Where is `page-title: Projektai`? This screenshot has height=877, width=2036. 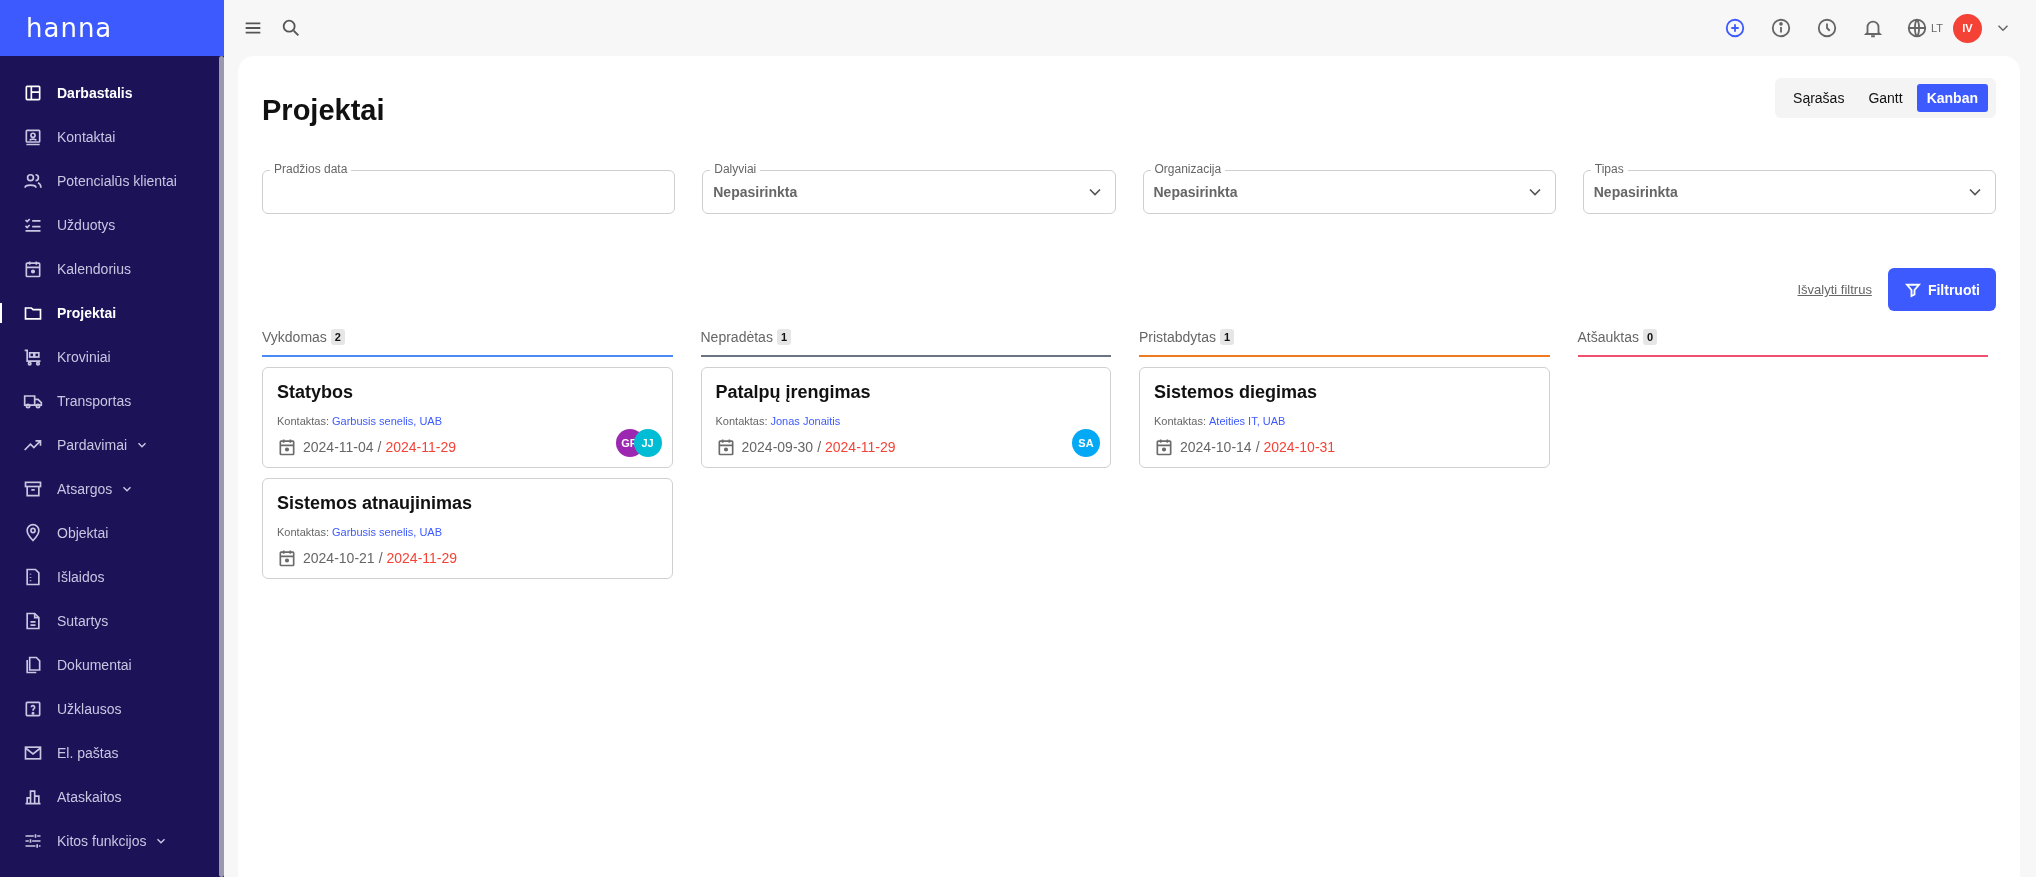
page-title: Projektai is located at coordinates (323, 110).